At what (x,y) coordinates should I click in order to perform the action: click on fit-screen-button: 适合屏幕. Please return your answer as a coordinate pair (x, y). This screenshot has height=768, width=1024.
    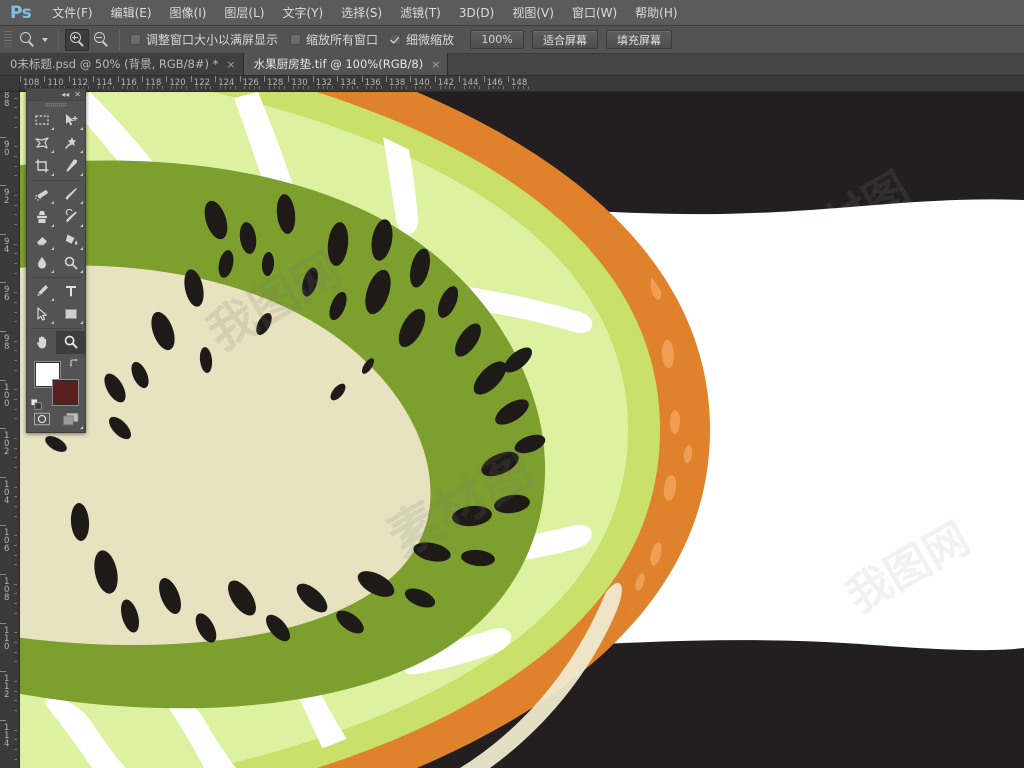
    Looking at the image, I should click on (565, 39).